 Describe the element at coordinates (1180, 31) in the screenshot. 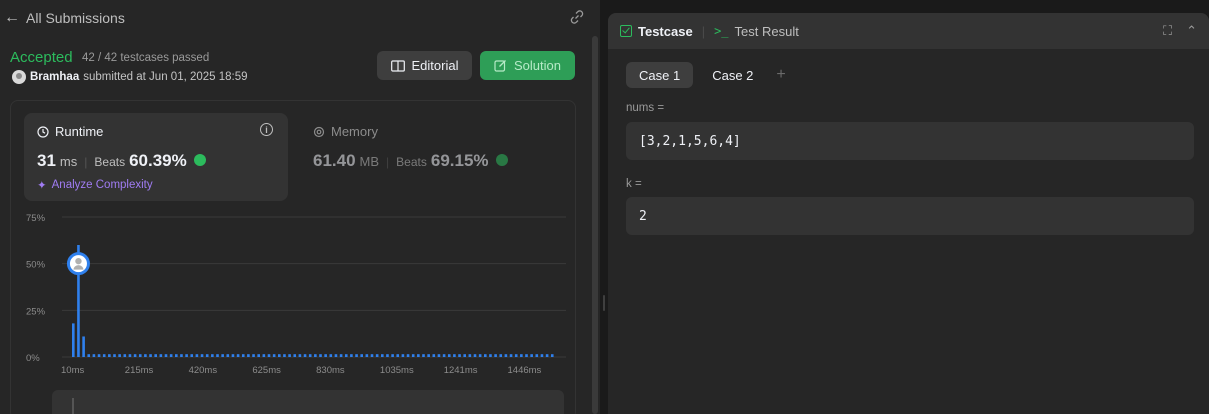

I see `panel-controls: ⛶ ⌃` at that location.